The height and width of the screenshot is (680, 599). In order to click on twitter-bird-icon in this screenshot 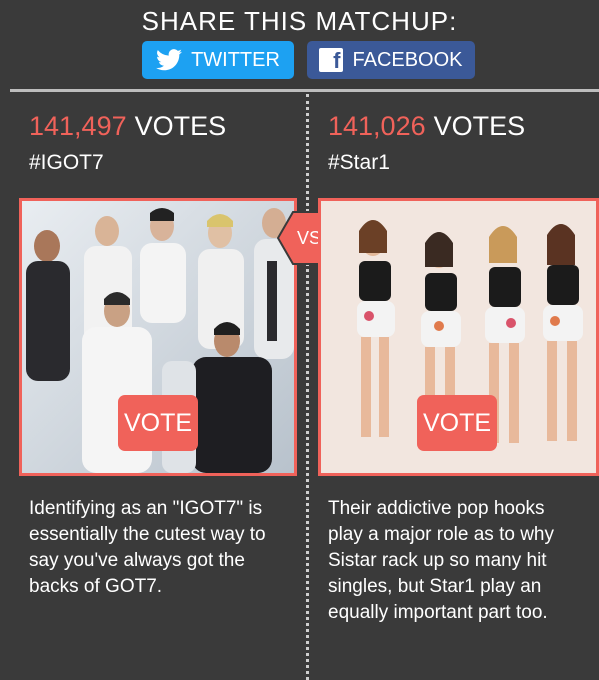, I will do `click(169, 60)`.